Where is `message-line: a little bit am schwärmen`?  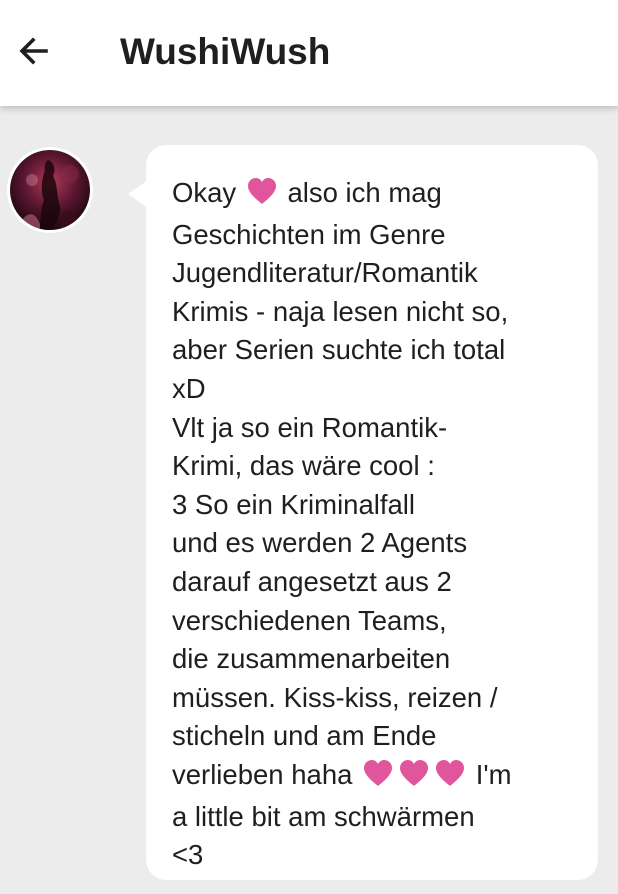
message-line: a little bit am schwärmen is located at coordinates (323, 816).